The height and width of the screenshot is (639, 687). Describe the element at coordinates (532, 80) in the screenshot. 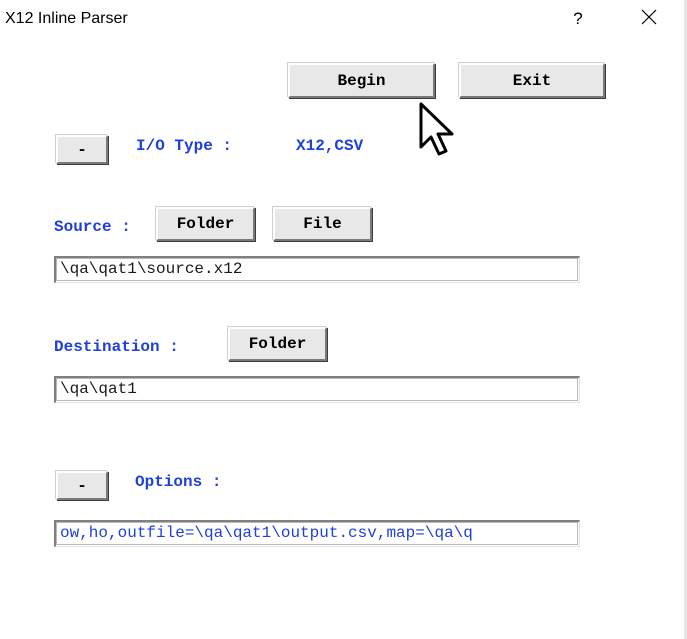

I see `exit-button: Exit` at that location.